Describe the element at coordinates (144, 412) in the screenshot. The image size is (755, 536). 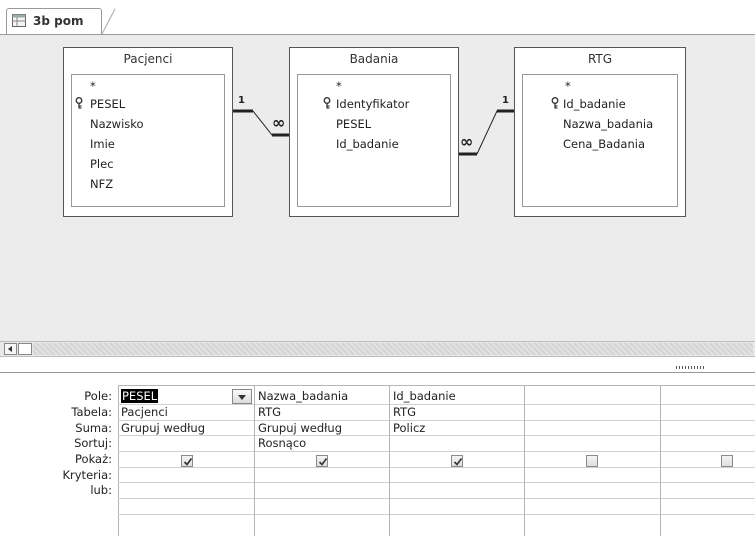
I see `table-cell: Pacjenci` at that location.